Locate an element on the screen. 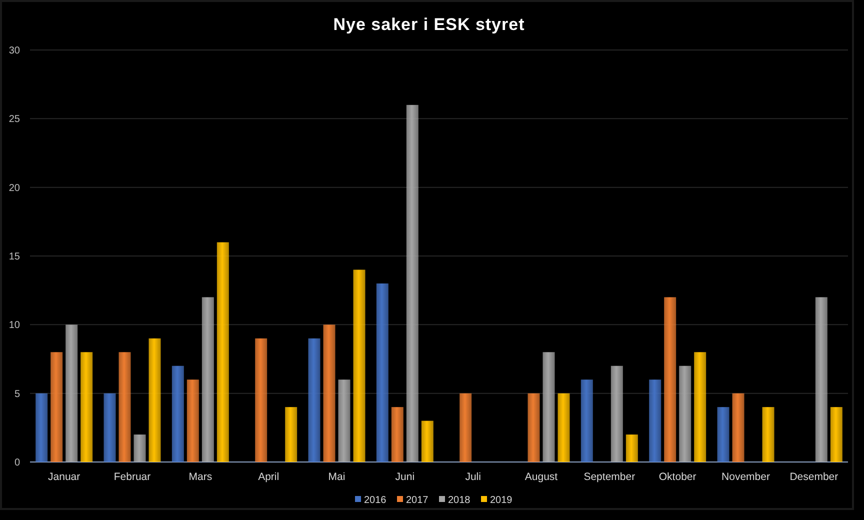 This screenshot has width=864, height=520. x-axis-label: August is located at coordinates (541, 477).